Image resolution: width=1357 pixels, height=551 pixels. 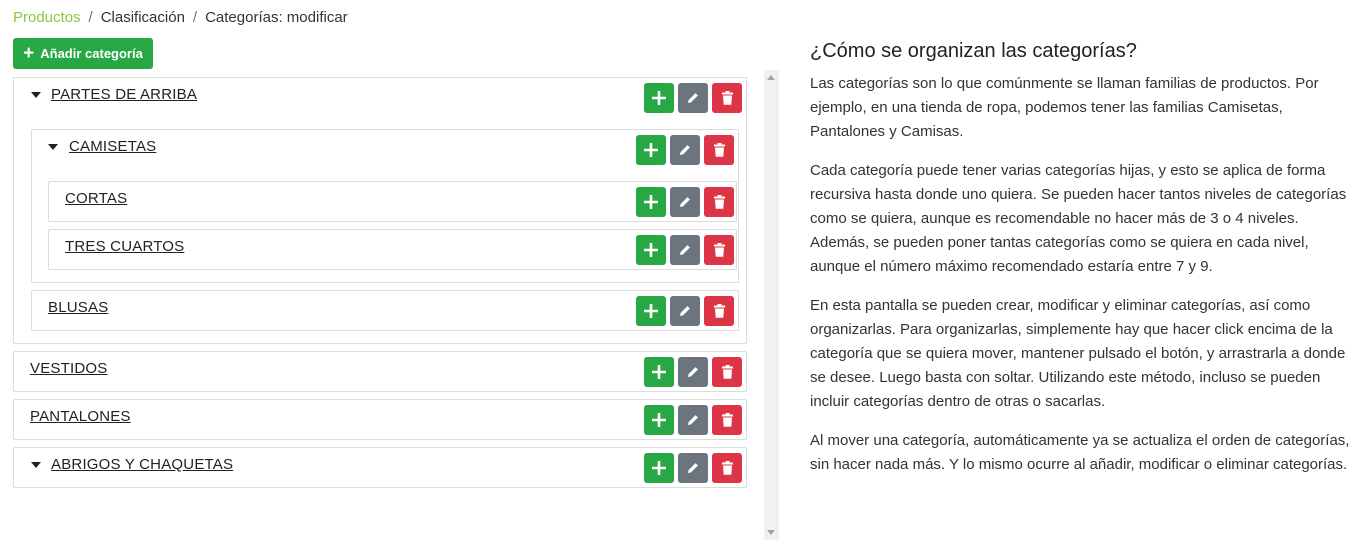 I want to click on category-node-vestidos: VESTIDOS, so click(x=380, y=371).